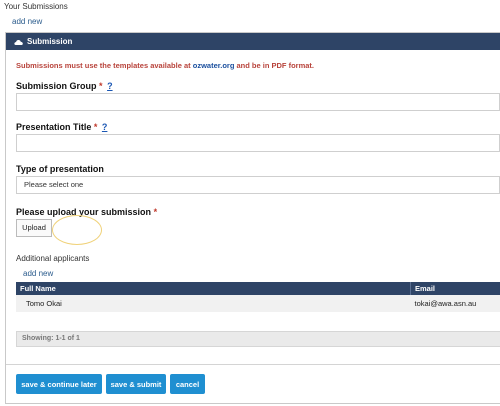 The image size is (500, 406). I want to click on presentation-title-label: Presentation Title * ?, so click(61, 127).